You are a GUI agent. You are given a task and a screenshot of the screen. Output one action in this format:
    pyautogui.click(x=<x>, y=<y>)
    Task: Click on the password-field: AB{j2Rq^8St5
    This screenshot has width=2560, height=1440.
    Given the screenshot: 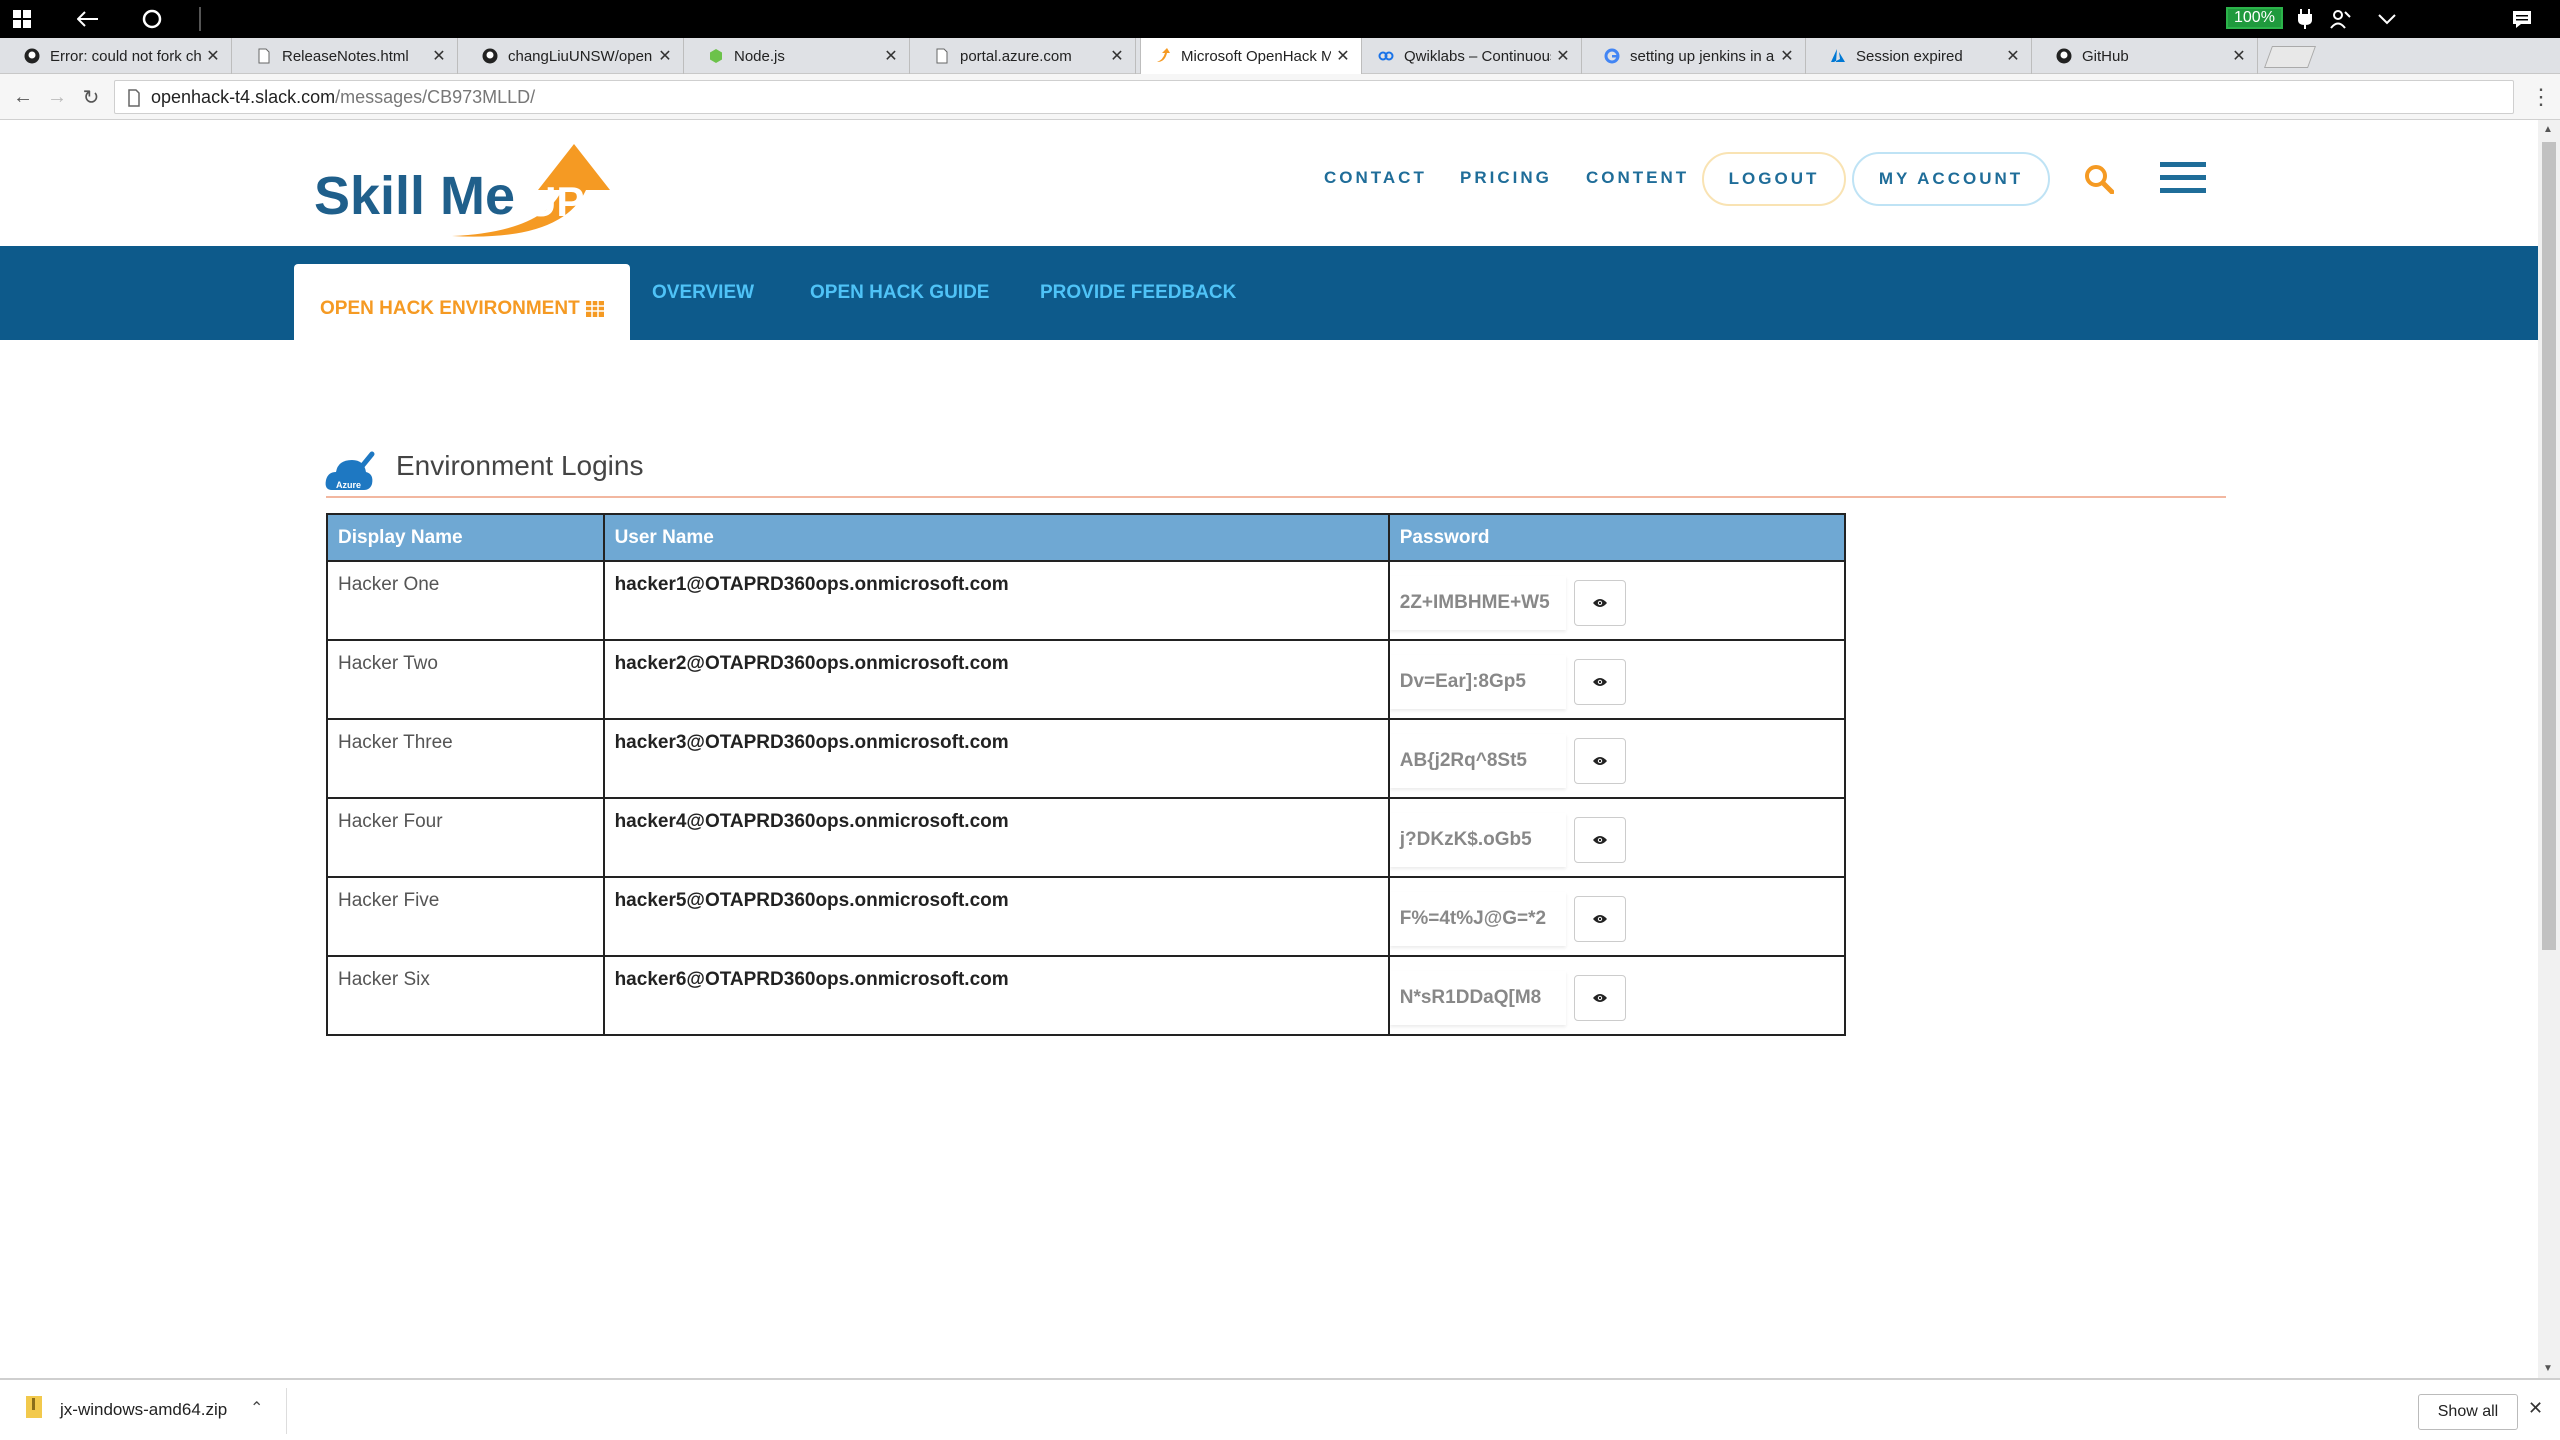 What is the action you would take?
    pyautogui.click(x=1477, y=761)
    